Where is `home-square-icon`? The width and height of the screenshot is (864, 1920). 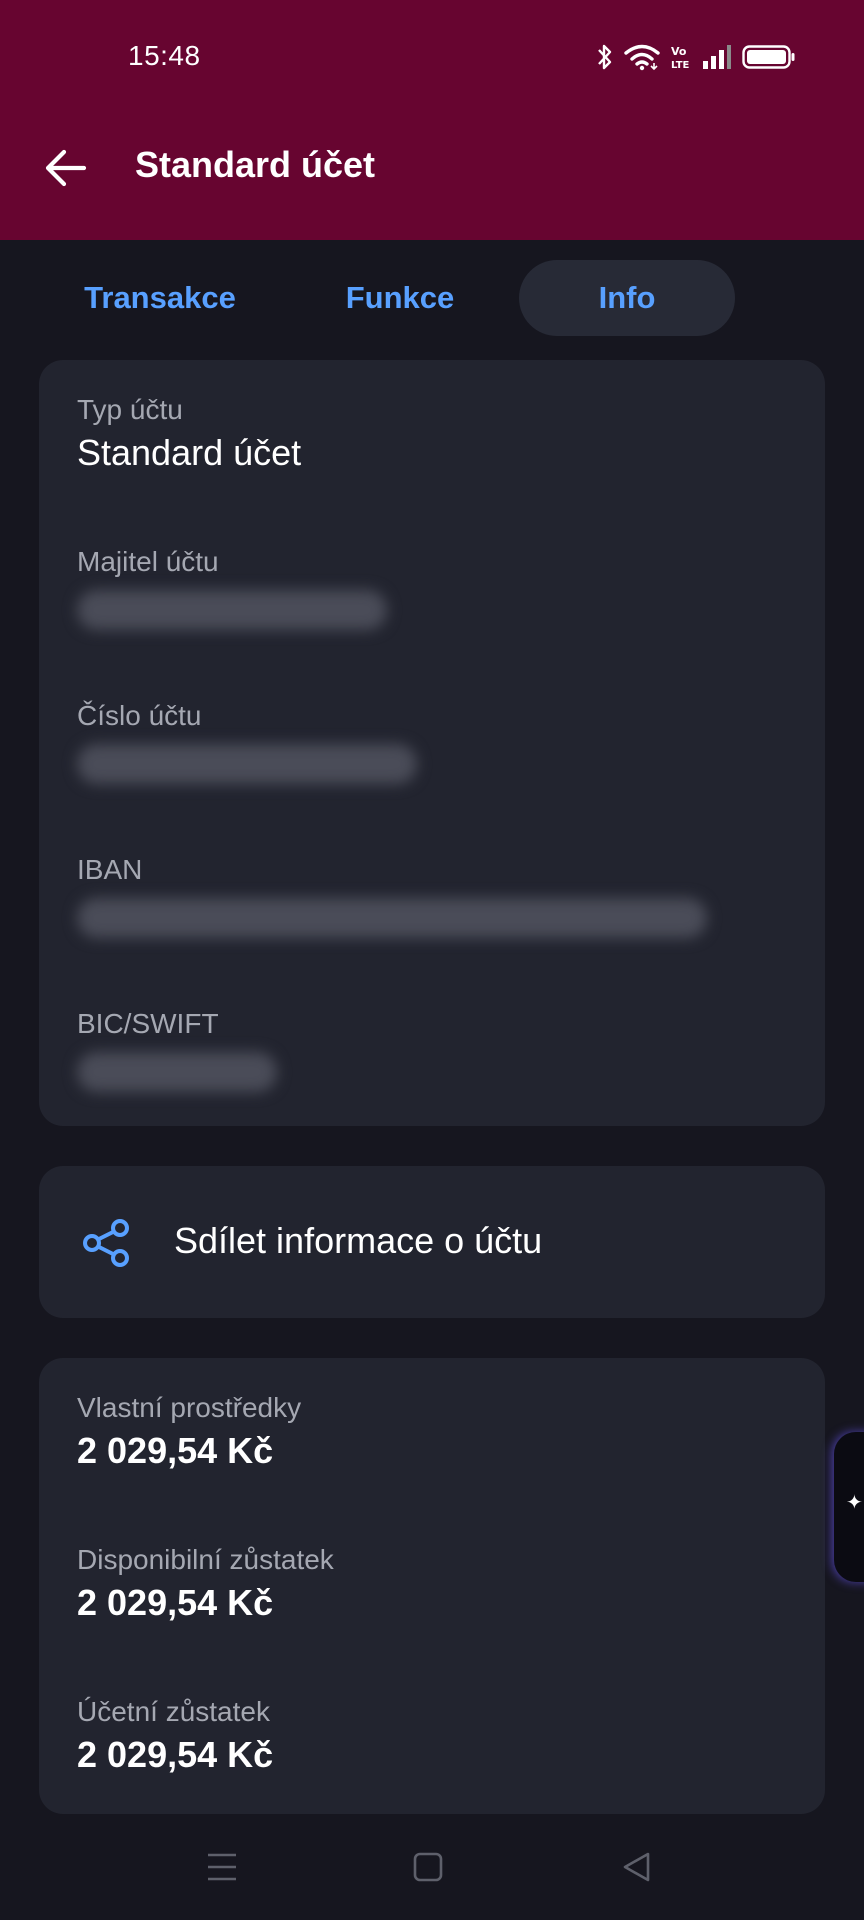 home-square-icon is located at coordinates (428, 1867).